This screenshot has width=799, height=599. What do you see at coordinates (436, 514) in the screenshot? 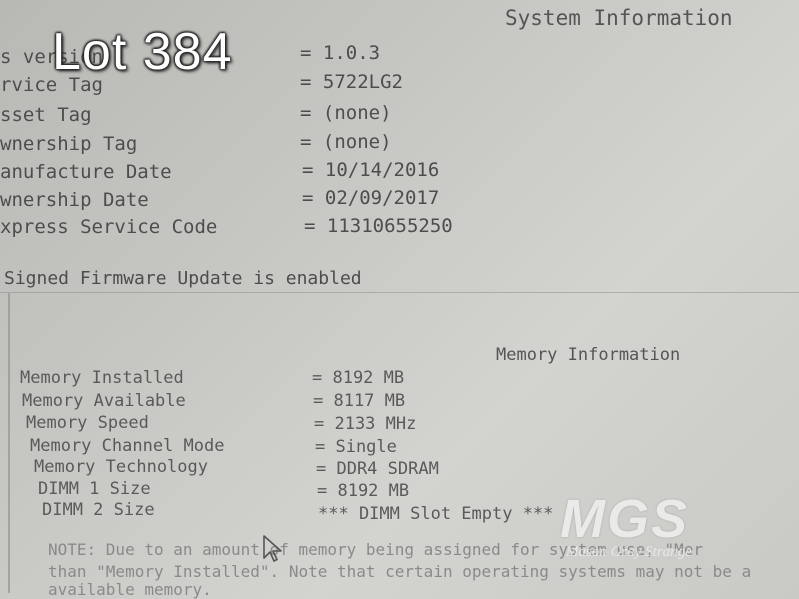
I see `dimm2-size-value: *** DIMM Slot Empty ***` at bounding box center [436, 514].